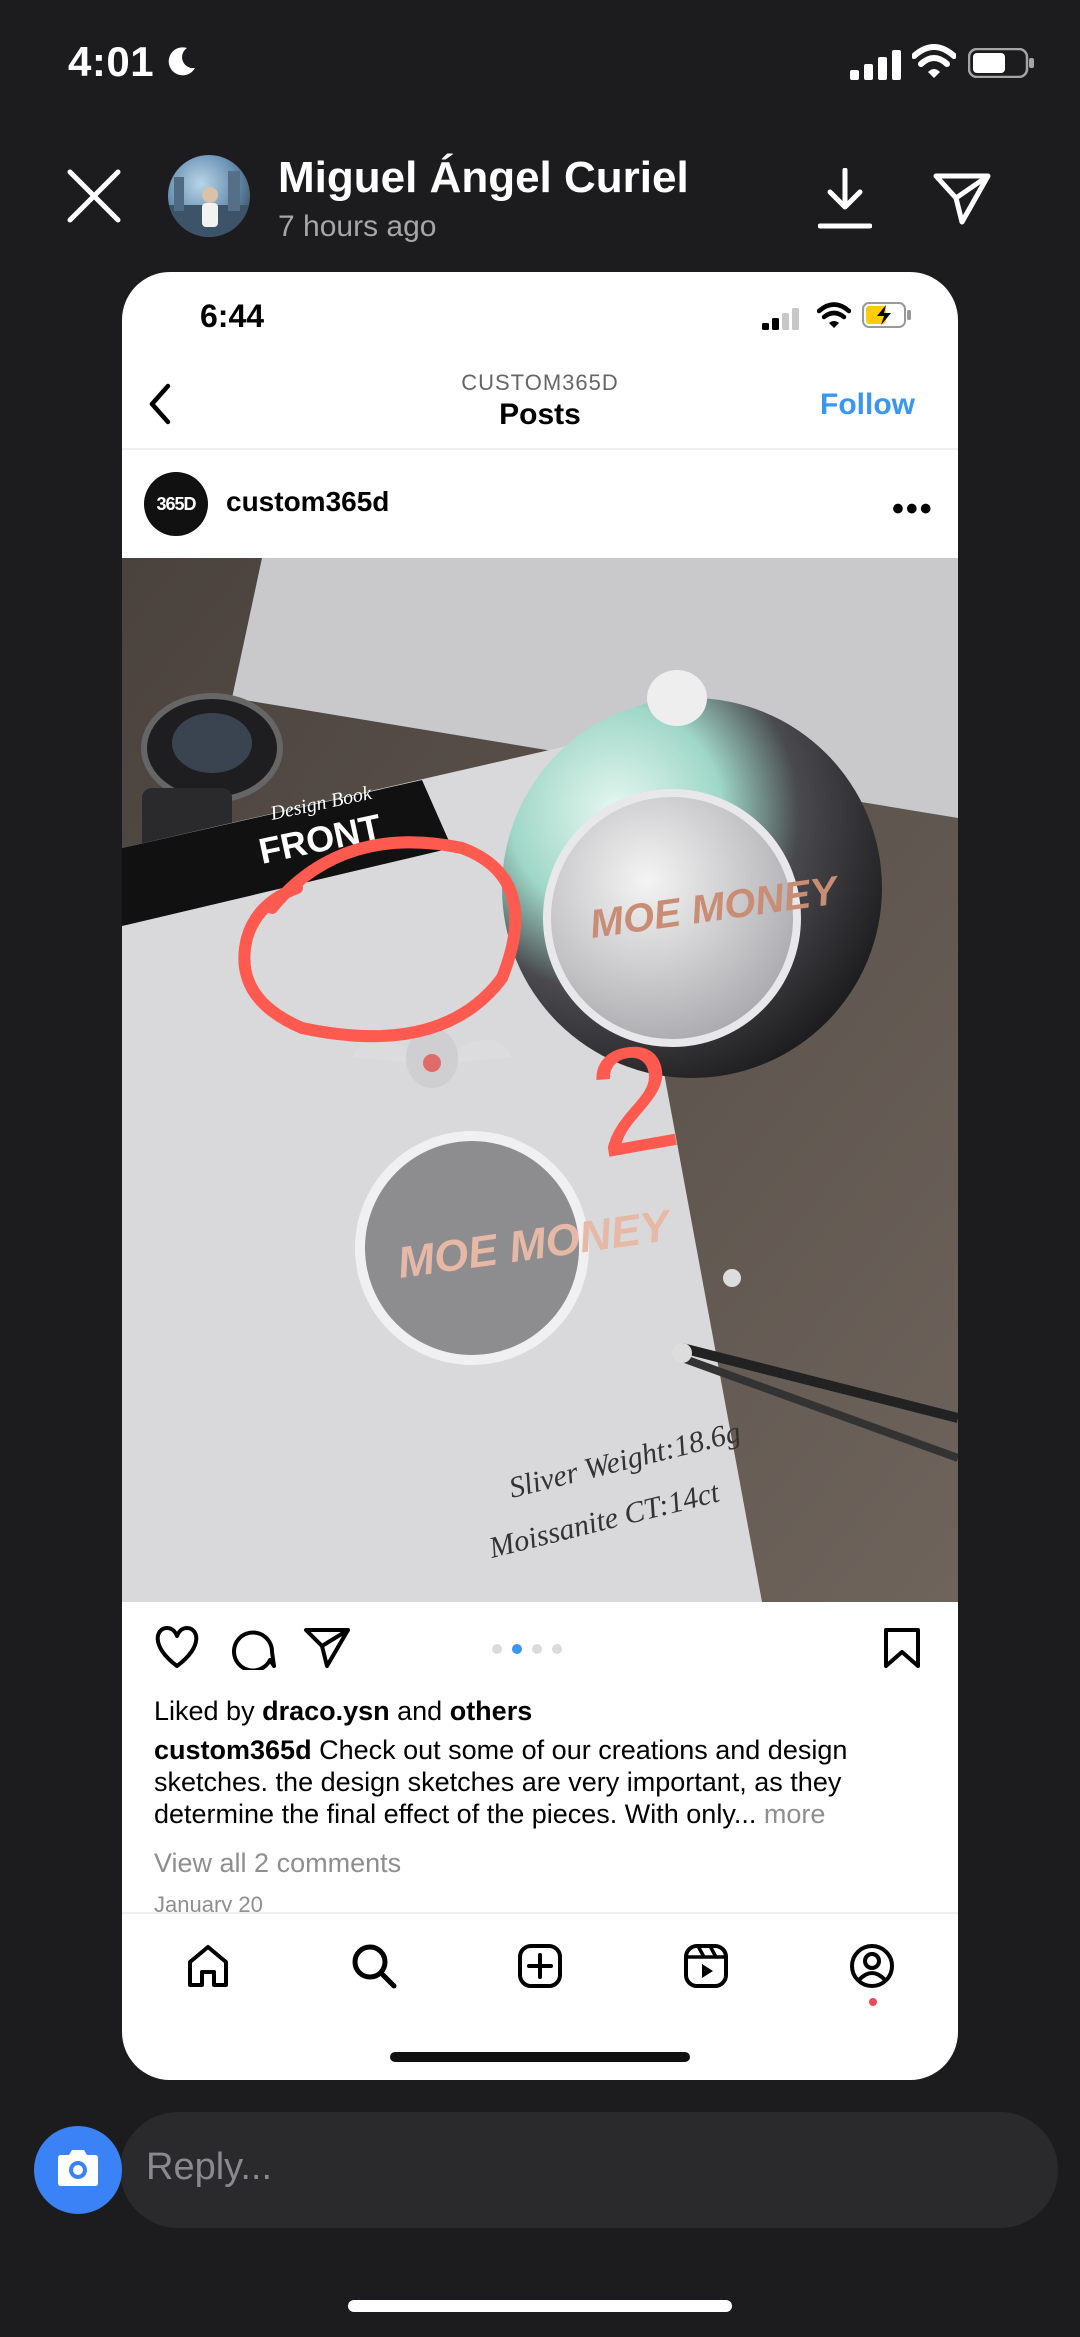 Image resolution: width=1080 pixels, height=2337 pixels. What do you see at coordinates (111, 61) in the screenshot?
I see `status-time: 4:01` at bounding box center [111, 61].